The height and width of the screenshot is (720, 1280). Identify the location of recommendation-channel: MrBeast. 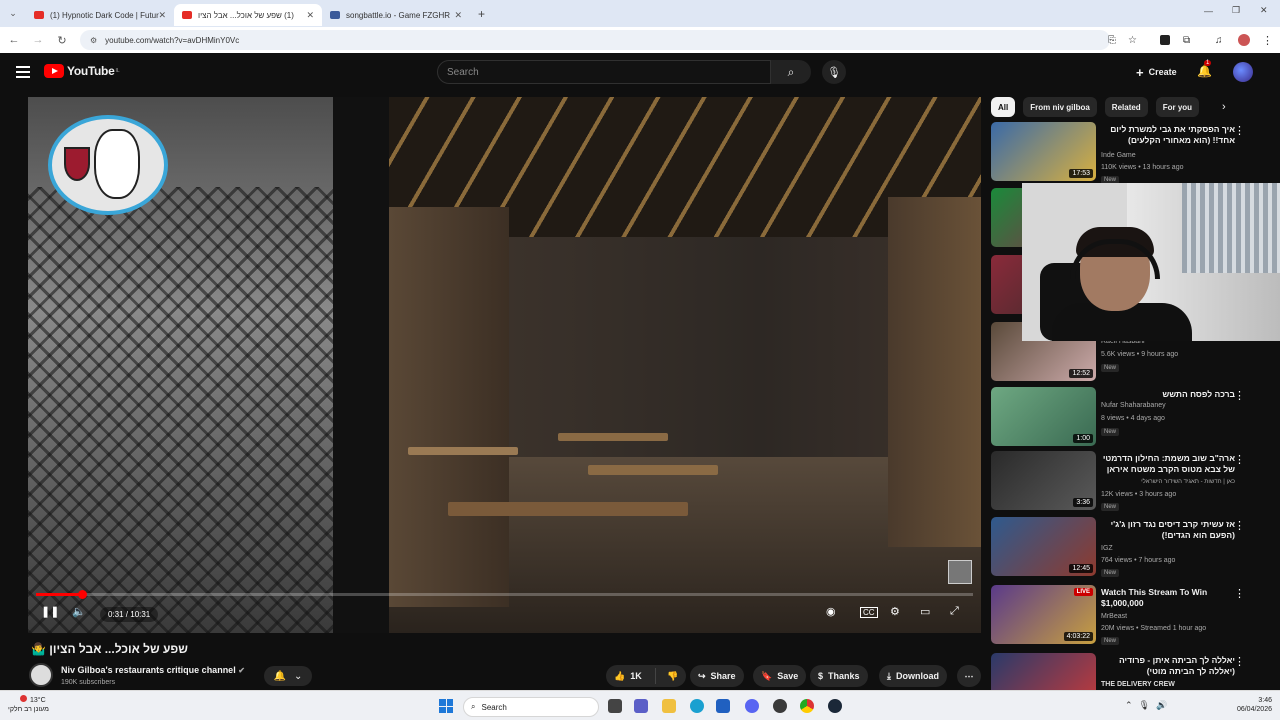
(1114, 616).